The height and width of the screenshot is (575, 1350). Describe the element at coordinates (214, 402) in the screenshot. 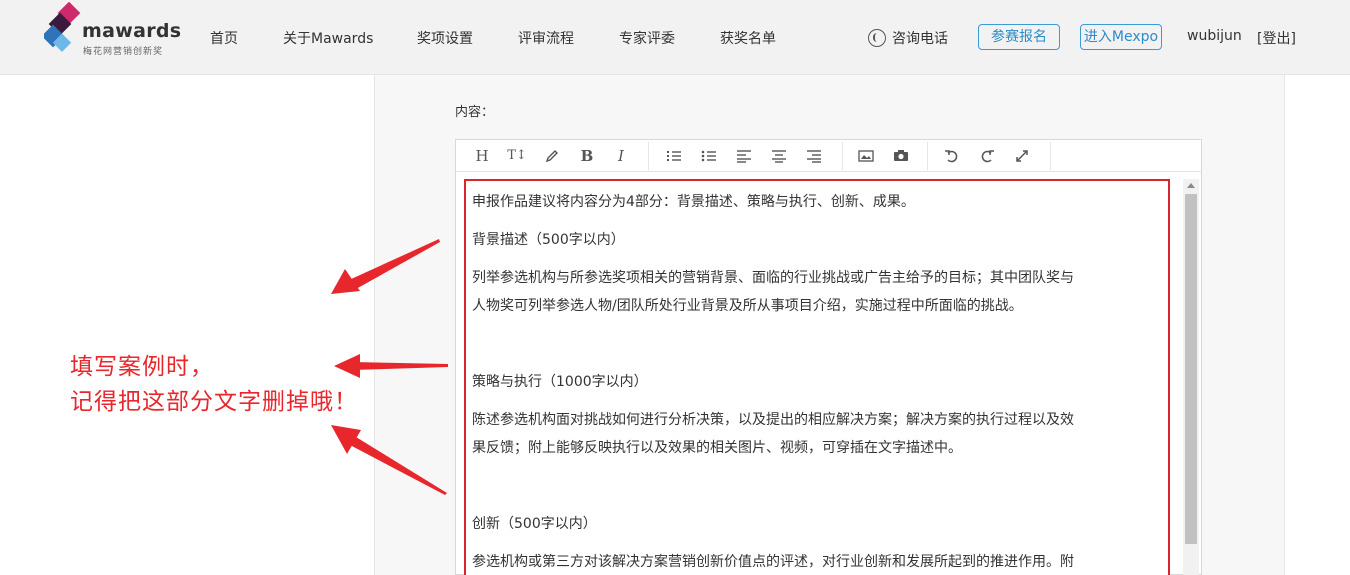

I see `annotation-line-2: 记得把这部分文字删掉哦！` at that location.